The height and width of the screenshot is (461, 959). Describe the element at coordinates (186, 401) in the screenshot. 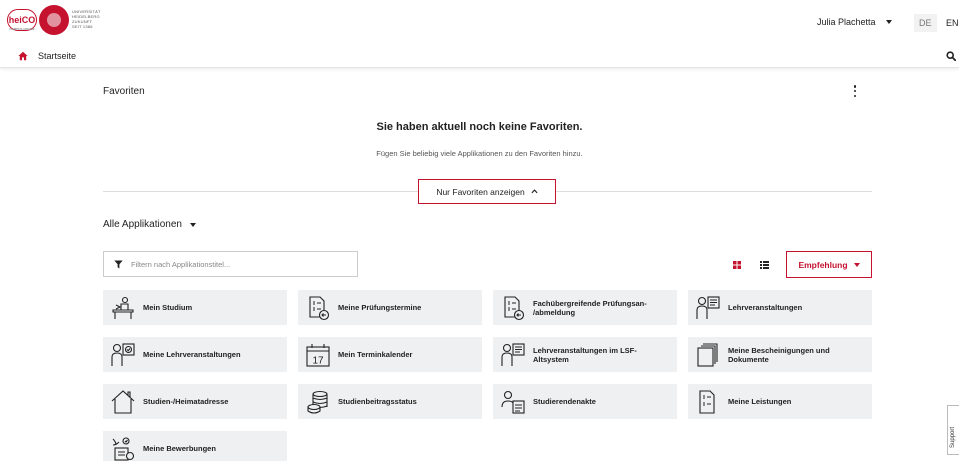

I see `app-tile-label: Studien-/Heimatadresse` at that location.